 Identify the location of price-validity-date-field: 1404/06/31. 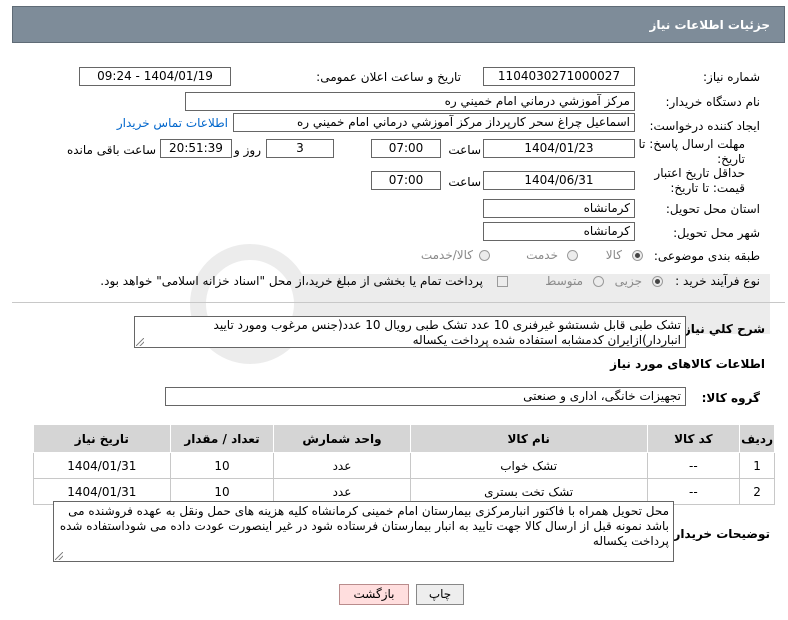
(559, 180).